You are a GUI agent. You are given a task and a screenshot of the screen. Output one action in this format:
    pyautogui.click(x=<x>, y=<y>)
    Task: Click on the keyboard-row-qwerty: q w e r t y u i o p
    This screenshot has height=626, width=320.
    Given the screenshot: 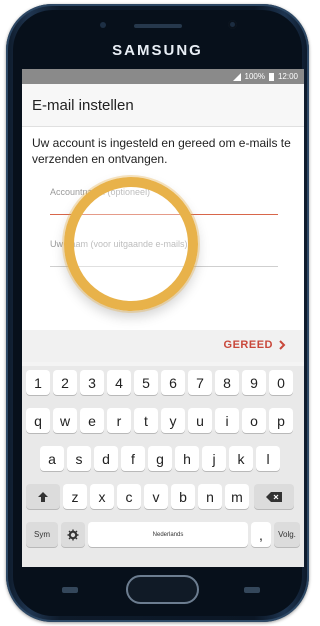 What is the action you would take?
    pyautogui.click(x=163, y=421)
    